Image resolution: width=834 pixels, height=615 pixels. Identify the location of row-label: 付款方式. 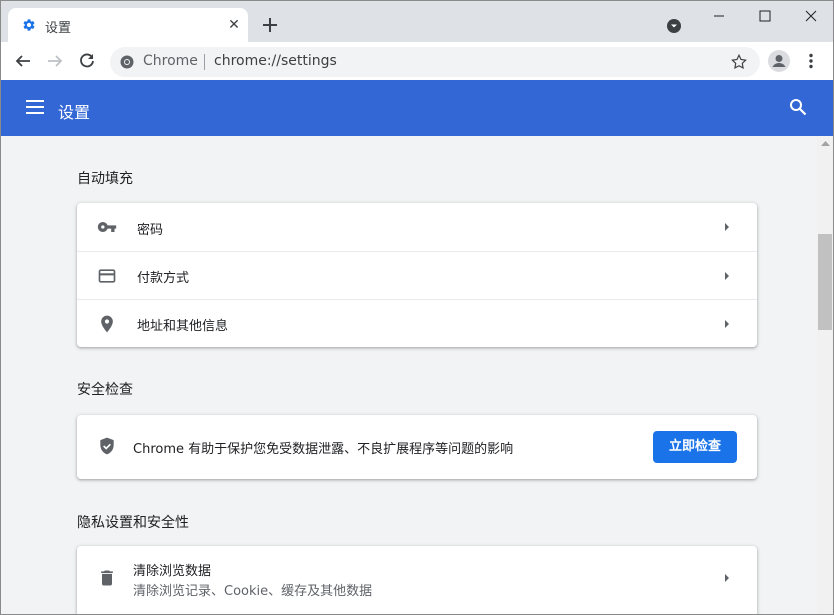
(163, 278).